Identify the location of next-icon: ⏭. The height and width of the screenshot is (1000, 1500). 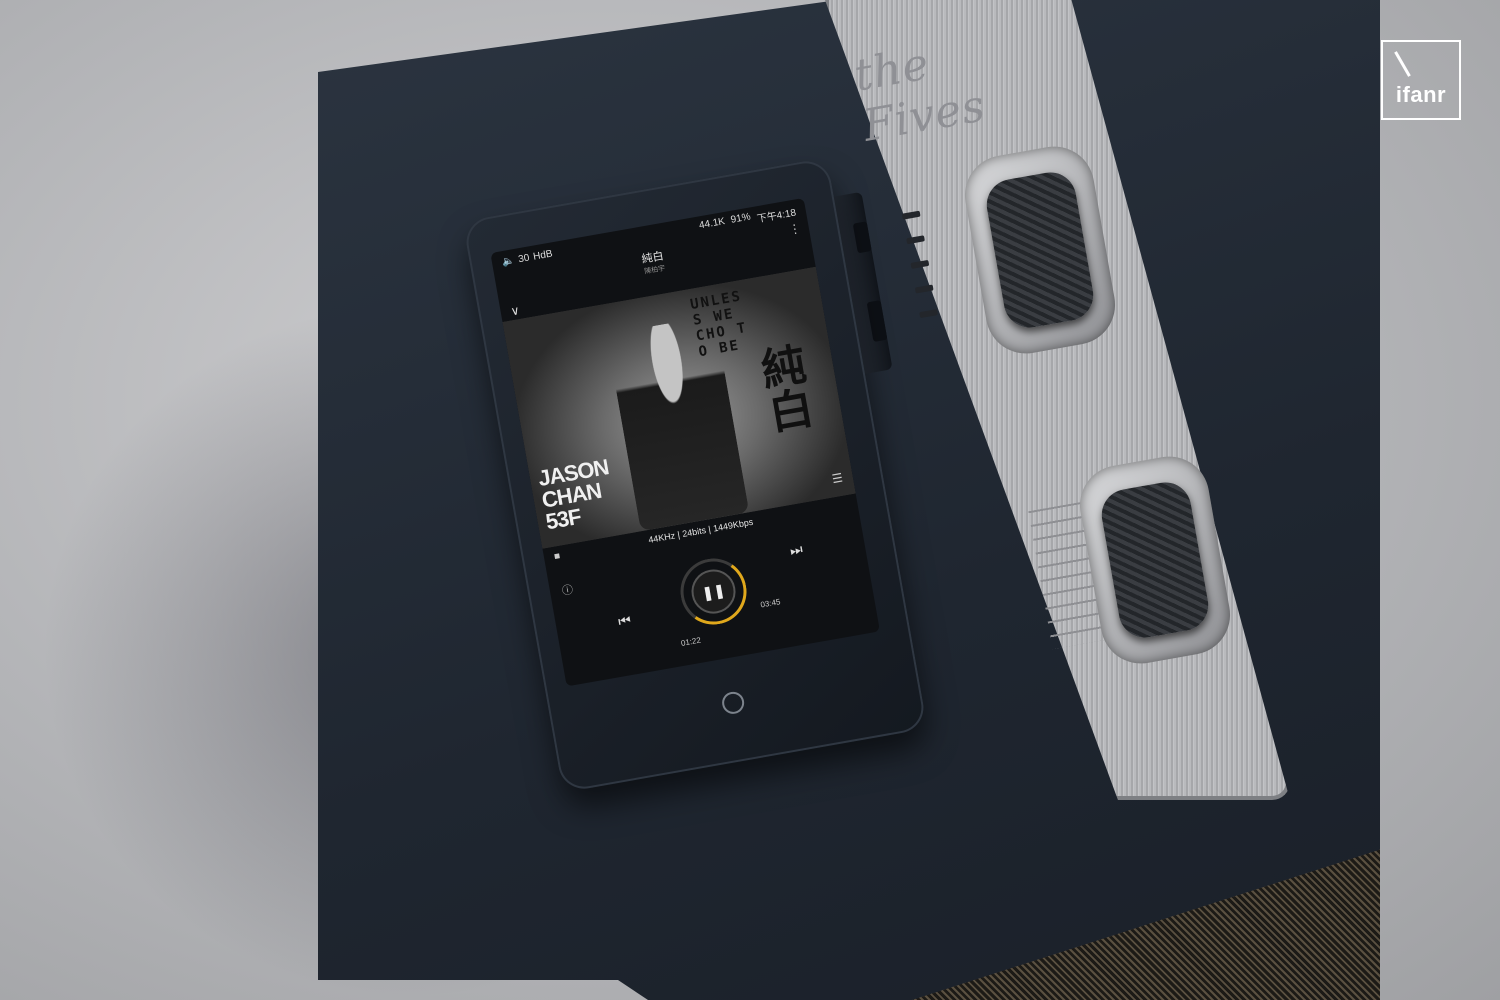
(796, 550).